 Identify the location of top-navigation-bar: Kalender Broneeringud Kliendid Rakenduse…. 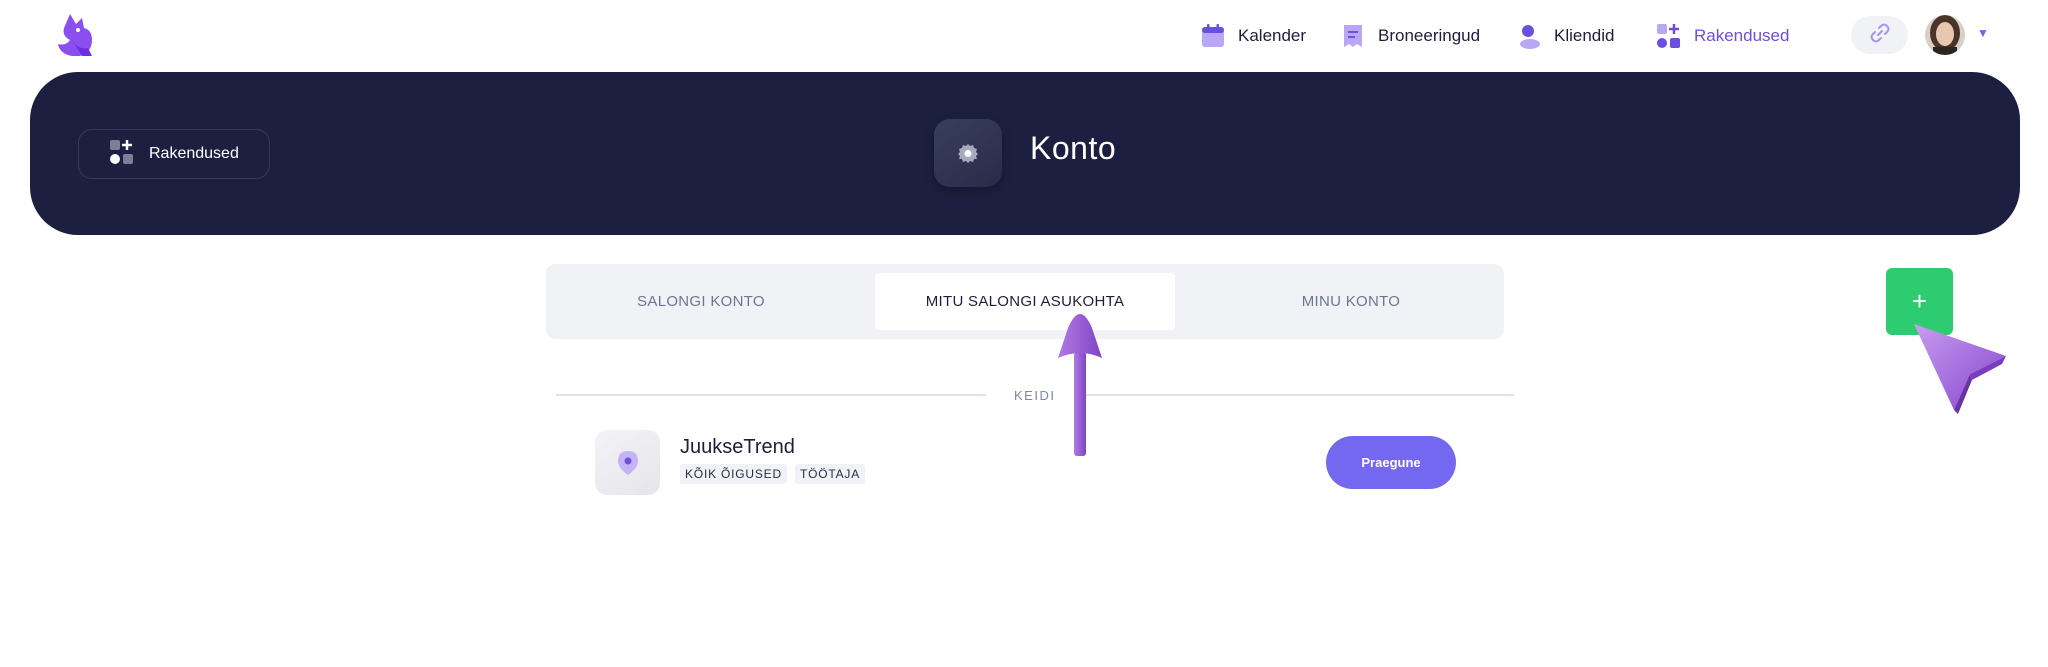
(1024, 36).